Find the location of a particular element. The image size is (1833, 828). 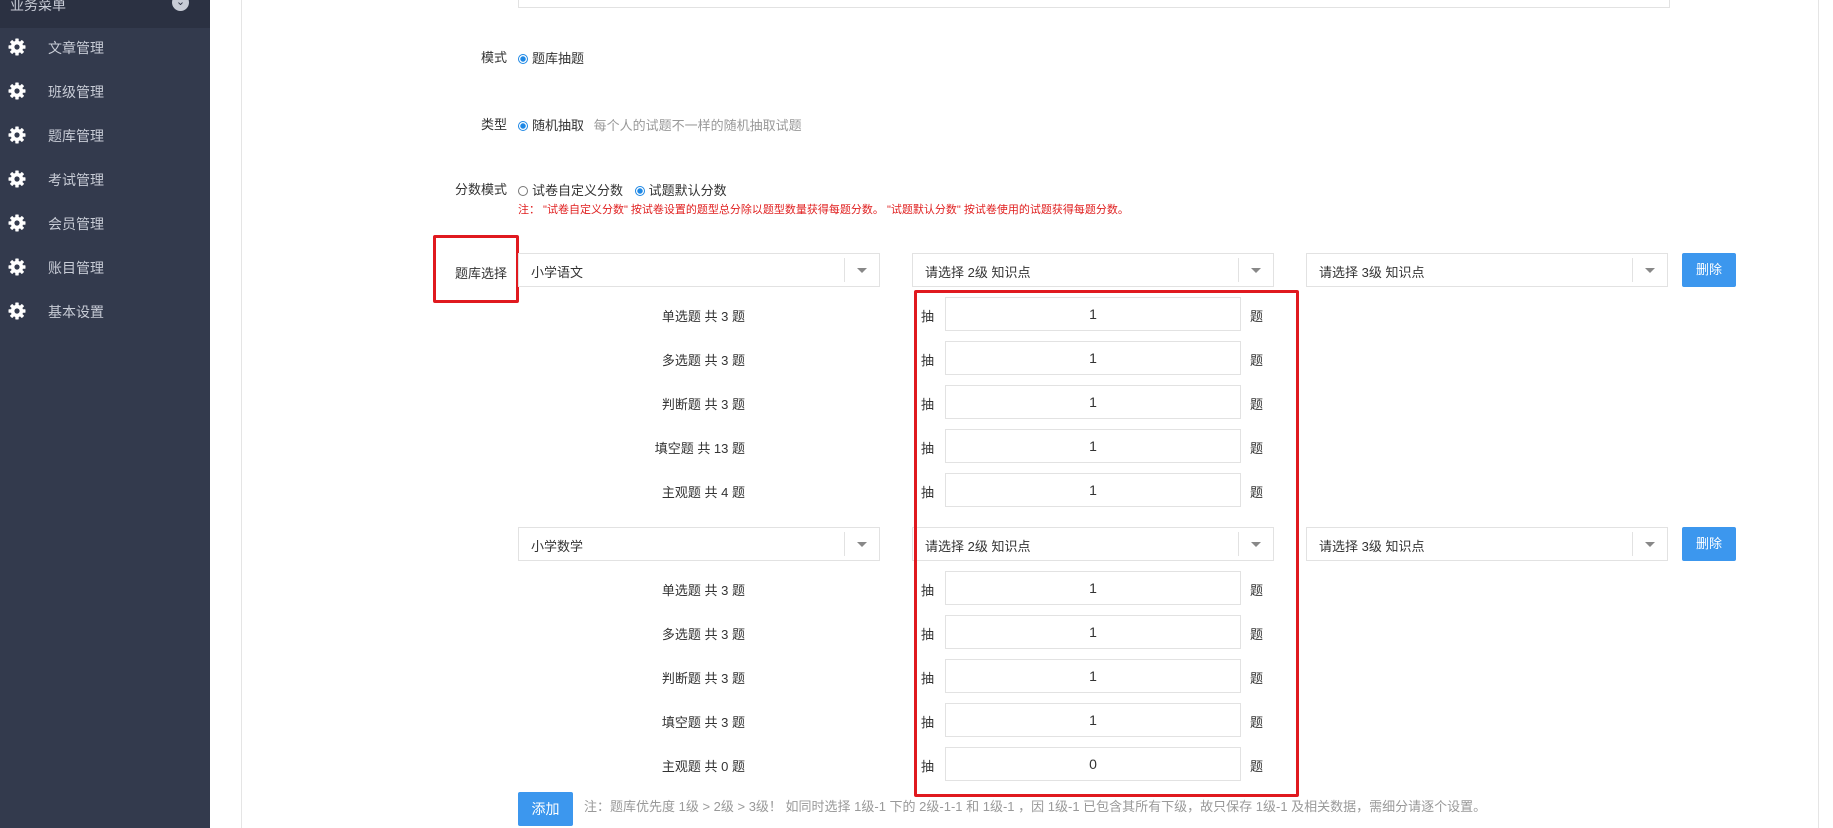

score-mode-option-default-label: 试题默认分数 is located at coordinates (687, 190).